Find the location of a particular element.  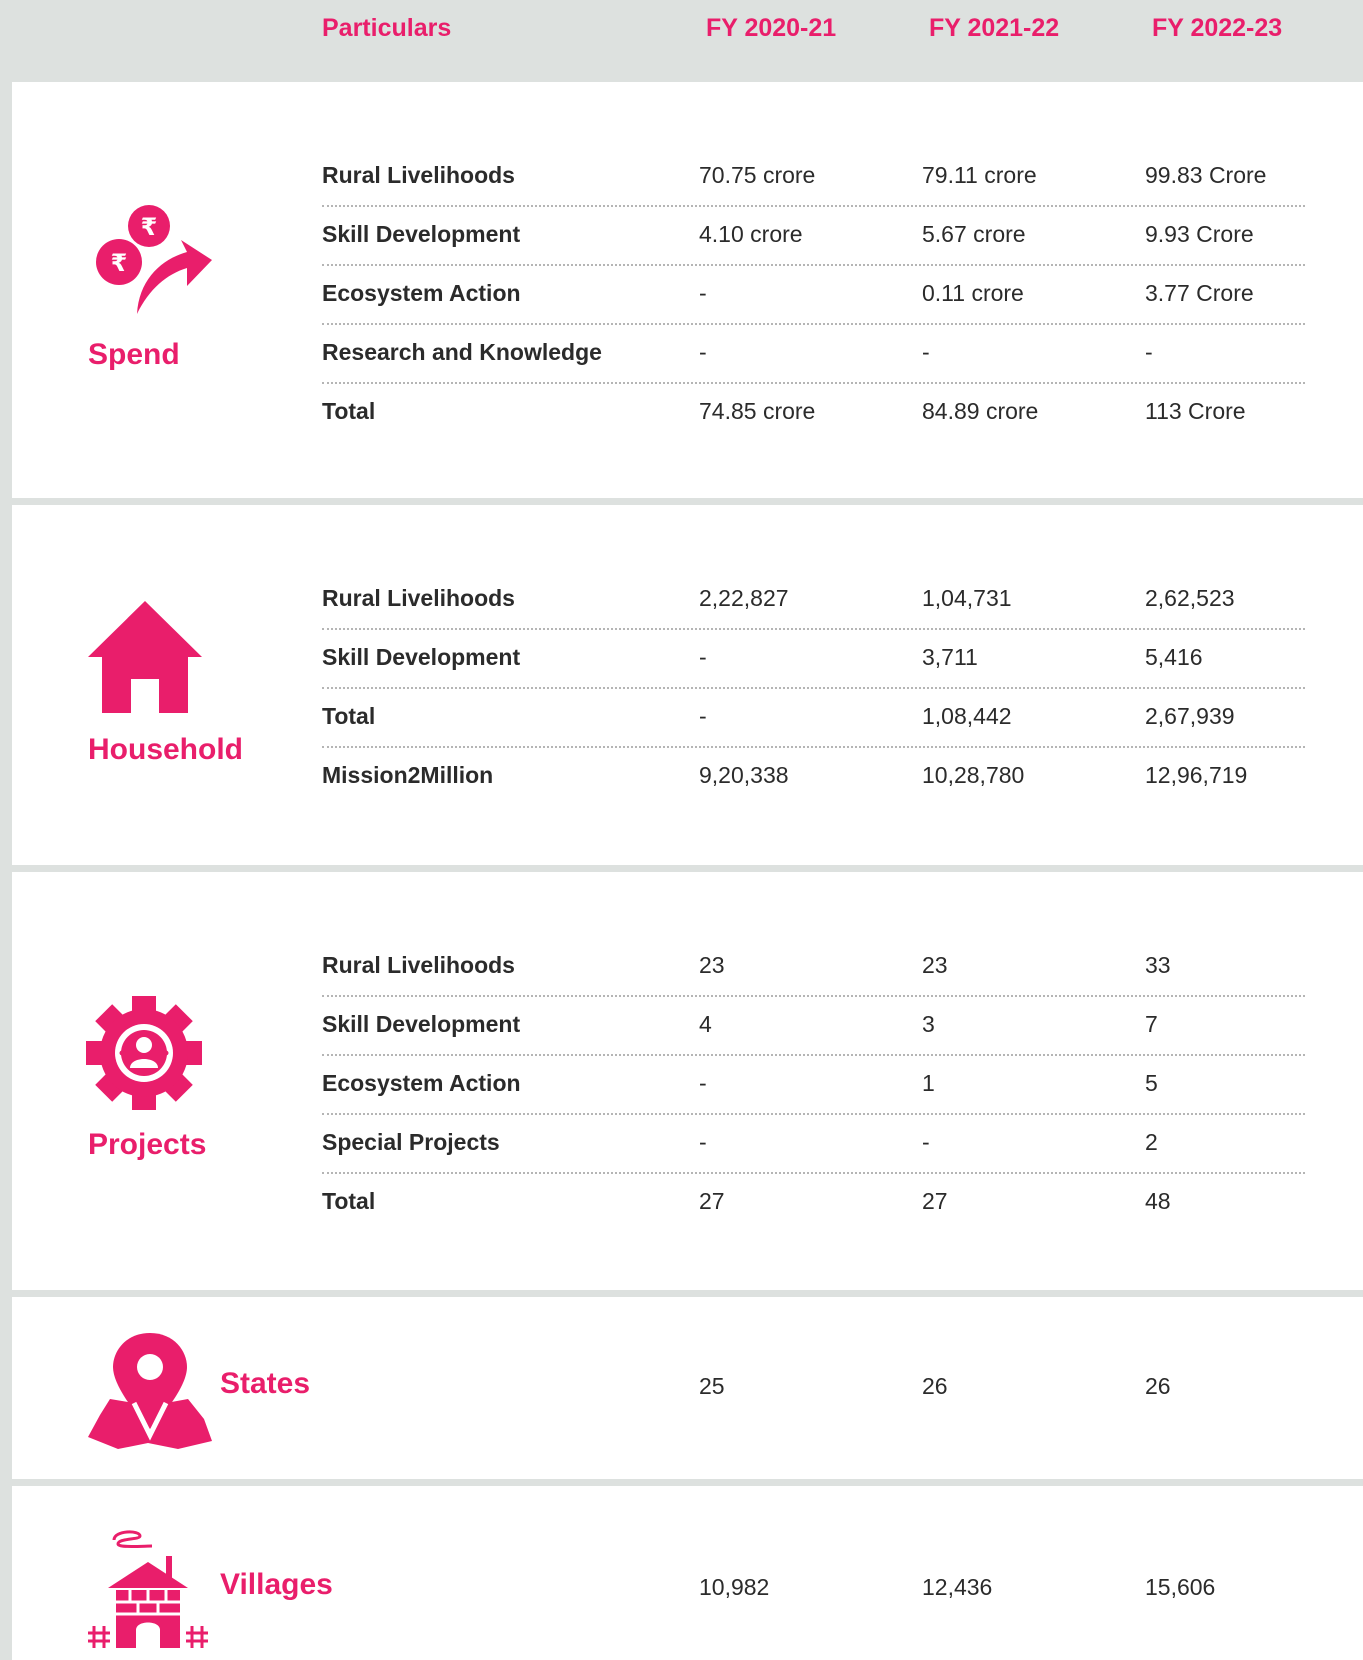

map-pin-icon is located at coordinates (150, 1391).